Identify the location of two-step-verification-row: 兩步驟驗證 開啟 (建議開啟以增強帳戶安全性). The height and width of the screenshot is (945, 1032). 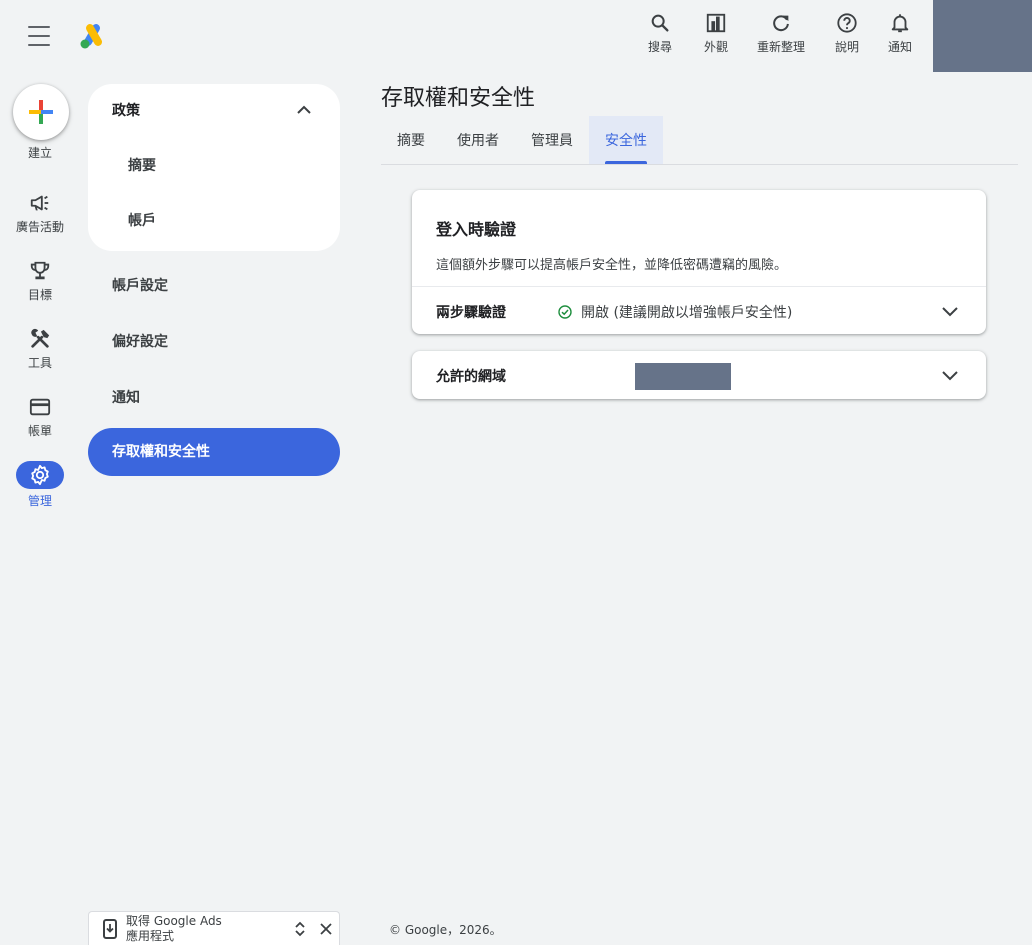
(699, 311).